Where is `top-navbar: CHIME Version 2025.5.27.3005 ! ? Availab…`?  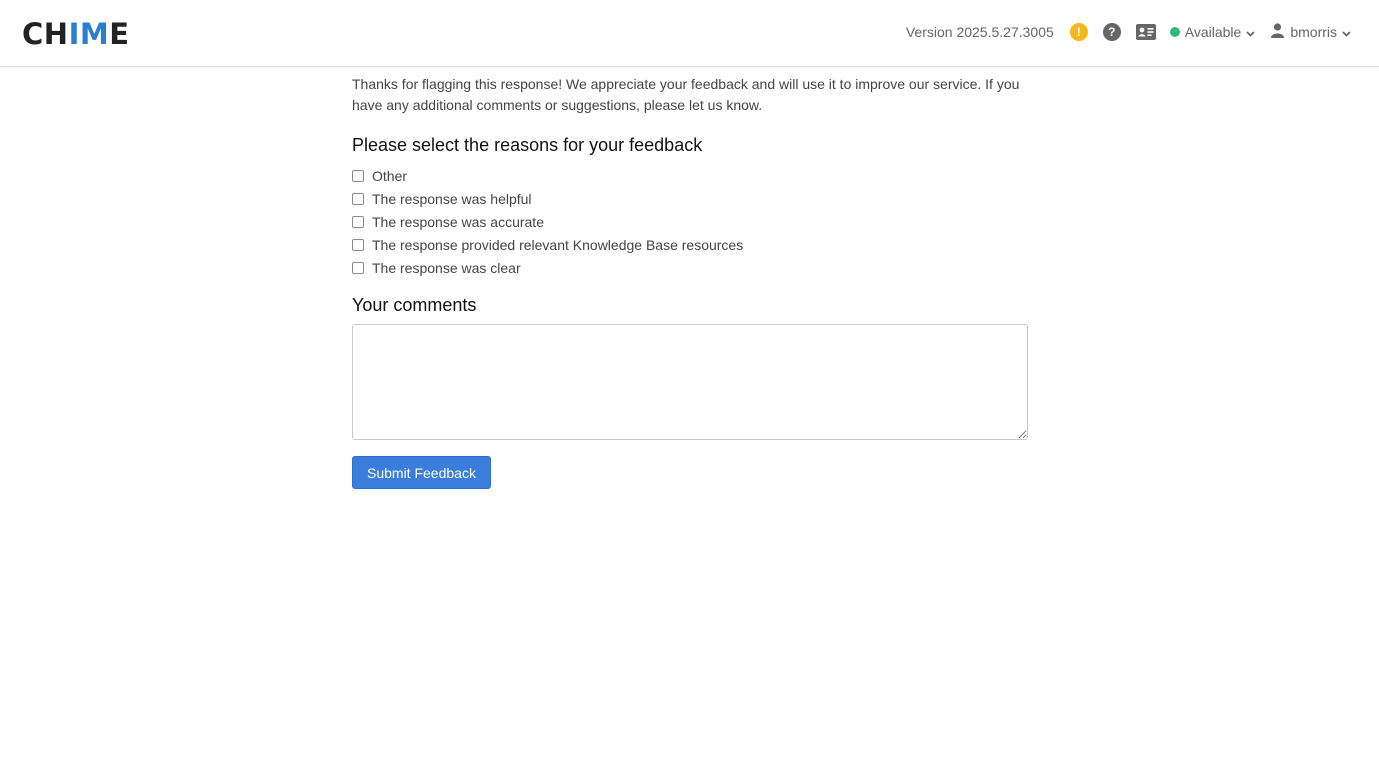
top-navbar: CHIME Version 2025.5.27.3005 ! ? Availab… is located at coordinates (689, 33).